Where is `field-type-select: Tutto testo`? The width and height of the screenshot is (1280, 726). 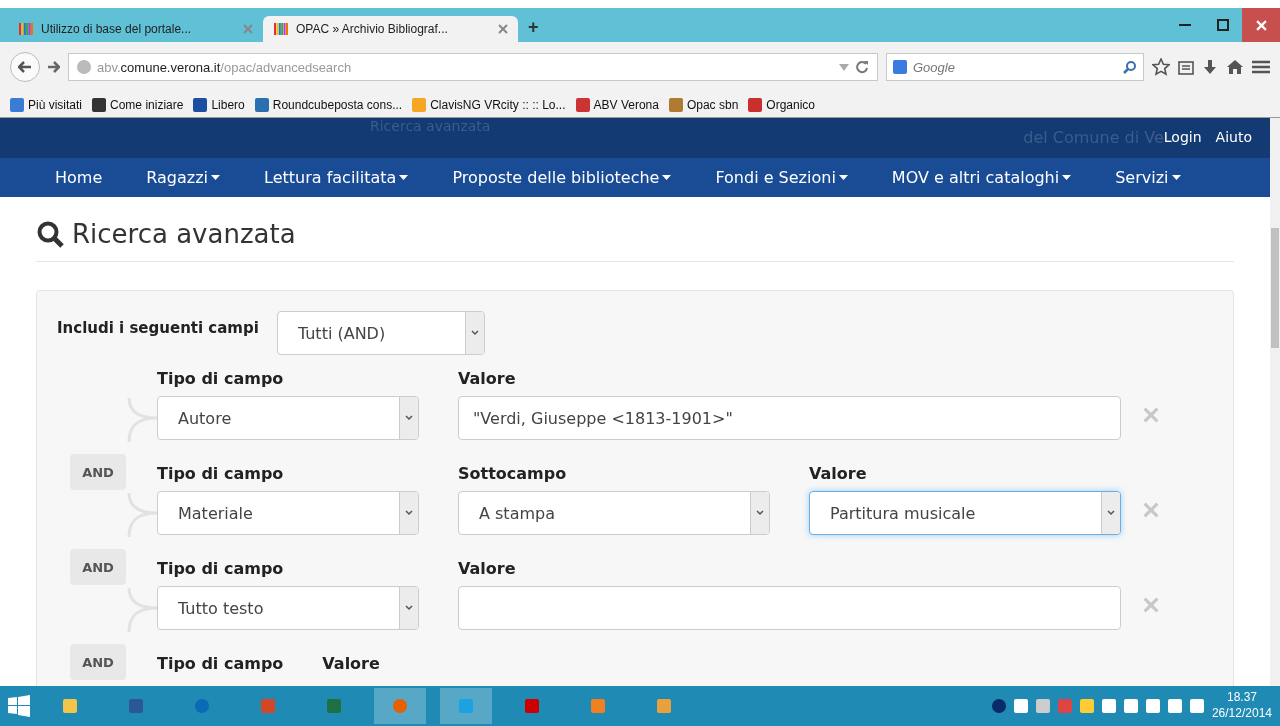 field-type-select: Tutto testo is located at coordinates (288, 608).